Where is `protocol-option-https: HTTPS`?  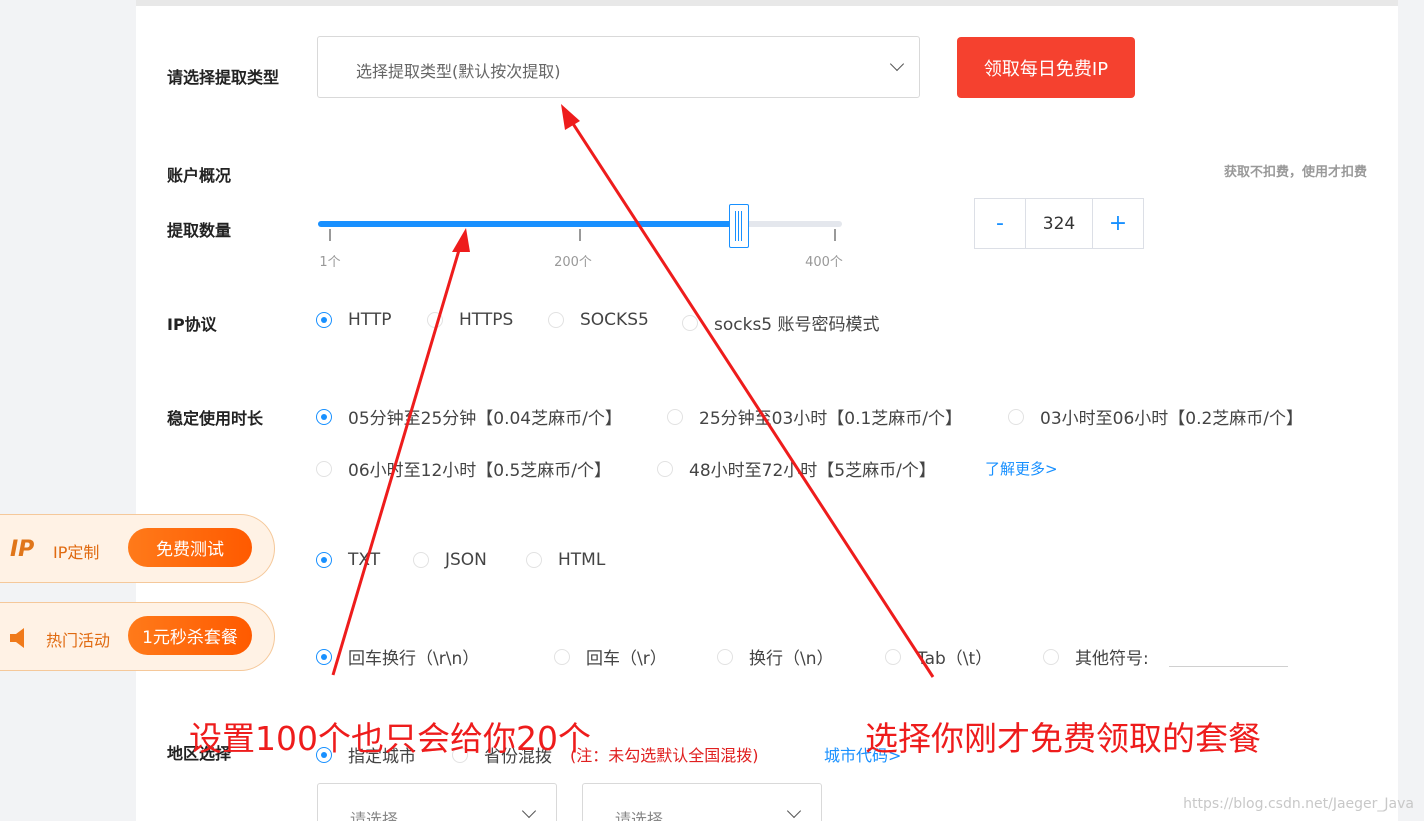
protocol-option-https: HTTPS is located at coordinates (470, 320).